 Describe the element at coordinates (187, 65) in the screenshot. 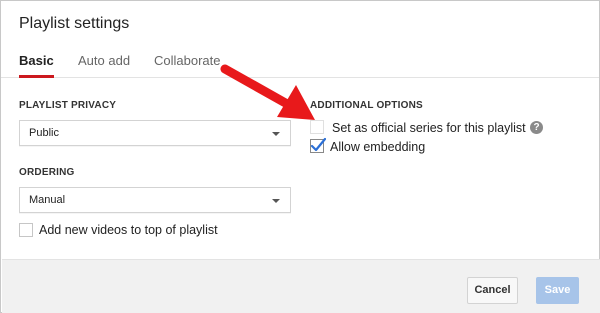

I see `tab-collaborate: Collaborate` at that location.